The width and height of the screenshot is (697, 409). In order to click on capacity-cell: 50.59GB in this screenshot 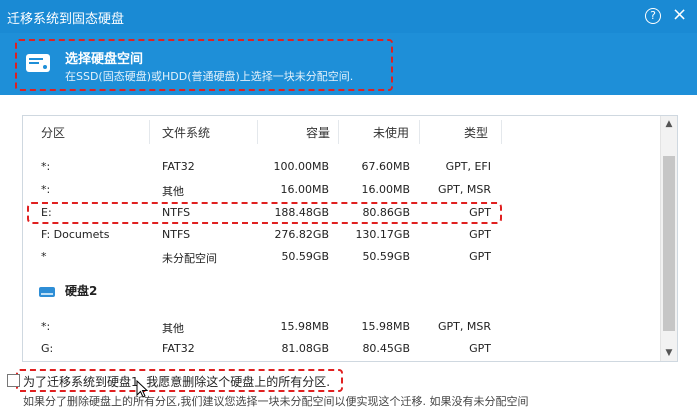, I will do `click(305, 256)`.